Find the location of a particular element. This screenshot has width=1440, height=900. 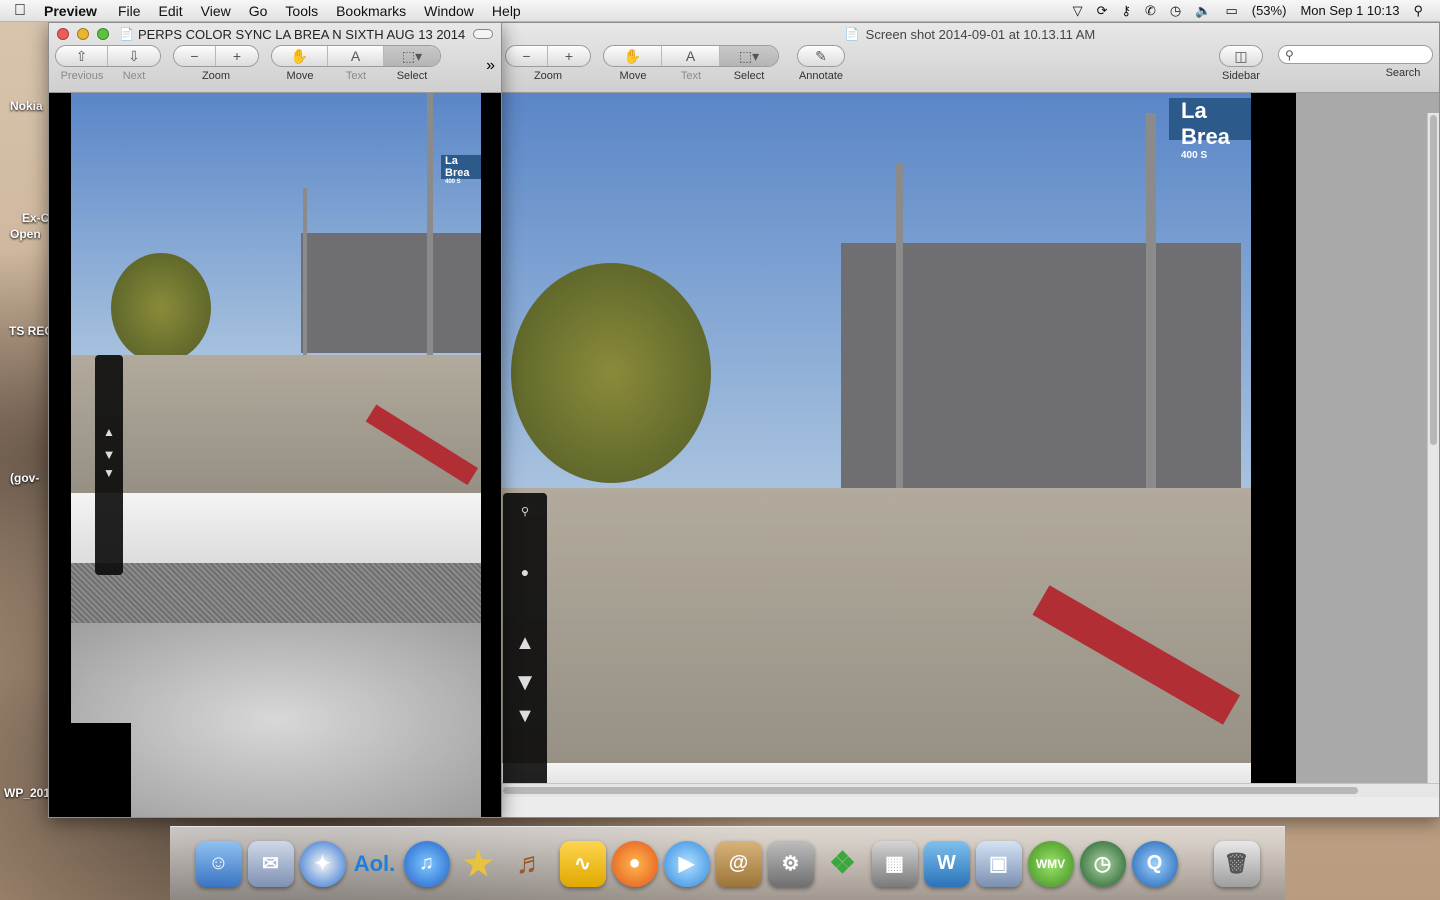

menu-window: Window is located at coordinates (449, 11).